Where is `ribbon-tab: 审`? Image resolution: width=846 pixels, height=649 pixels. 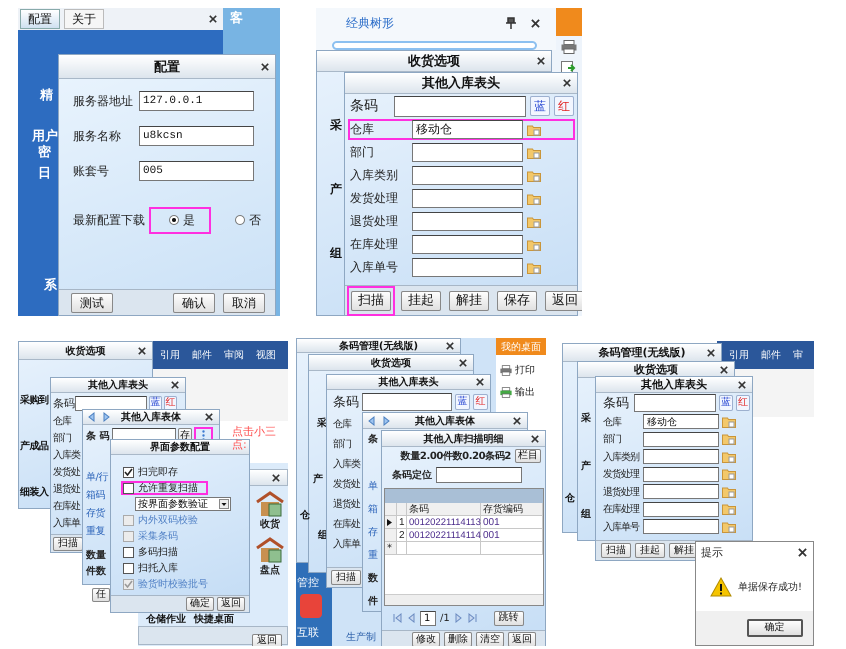 ribbon-tab: 审 is located at coordinates (798, 355).